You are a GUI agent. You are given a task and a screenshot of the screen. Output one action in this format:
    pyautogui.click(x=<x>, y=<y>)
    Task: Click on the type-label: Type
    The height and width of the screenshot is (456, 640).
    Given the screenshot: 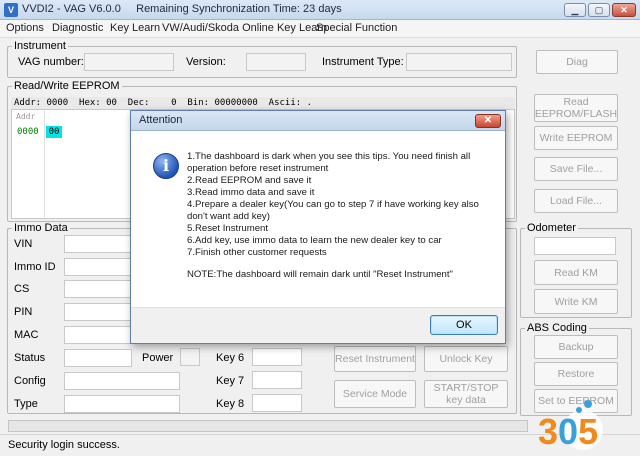 What is the action you would take?
    pyautogui.click(x=26, y=404)
    